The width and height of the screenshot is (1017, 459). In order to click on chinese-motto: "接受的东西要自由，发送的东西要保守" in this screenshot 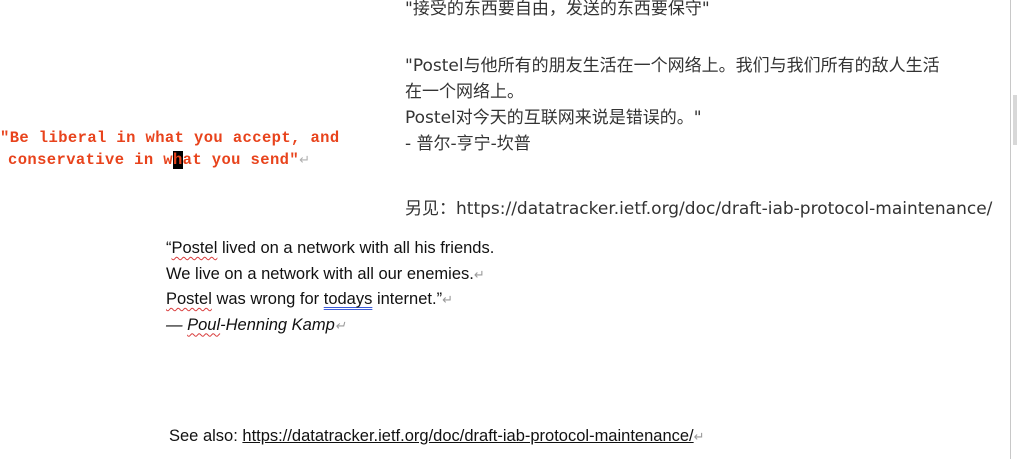, I will do `click(557, 9)`.